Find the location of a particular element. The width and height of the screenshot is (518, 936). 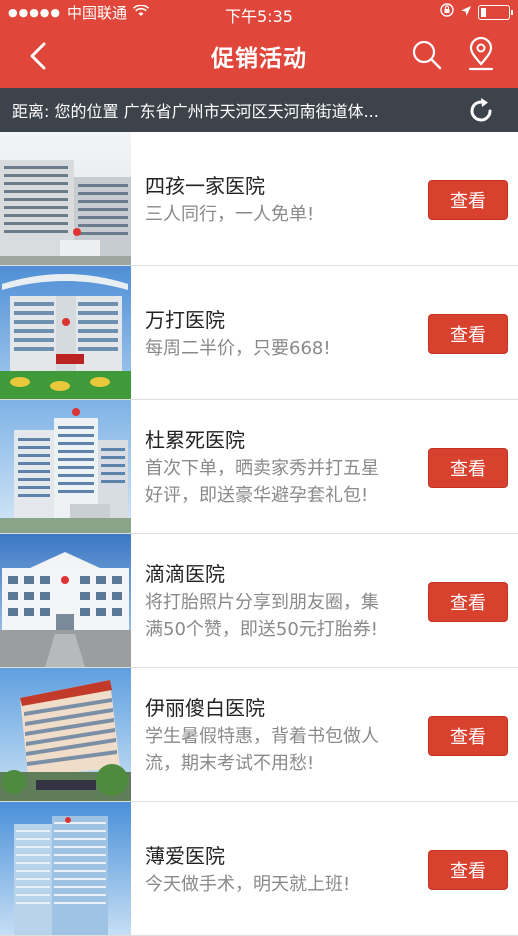

battery-icon is located at coordinates (495, 12).